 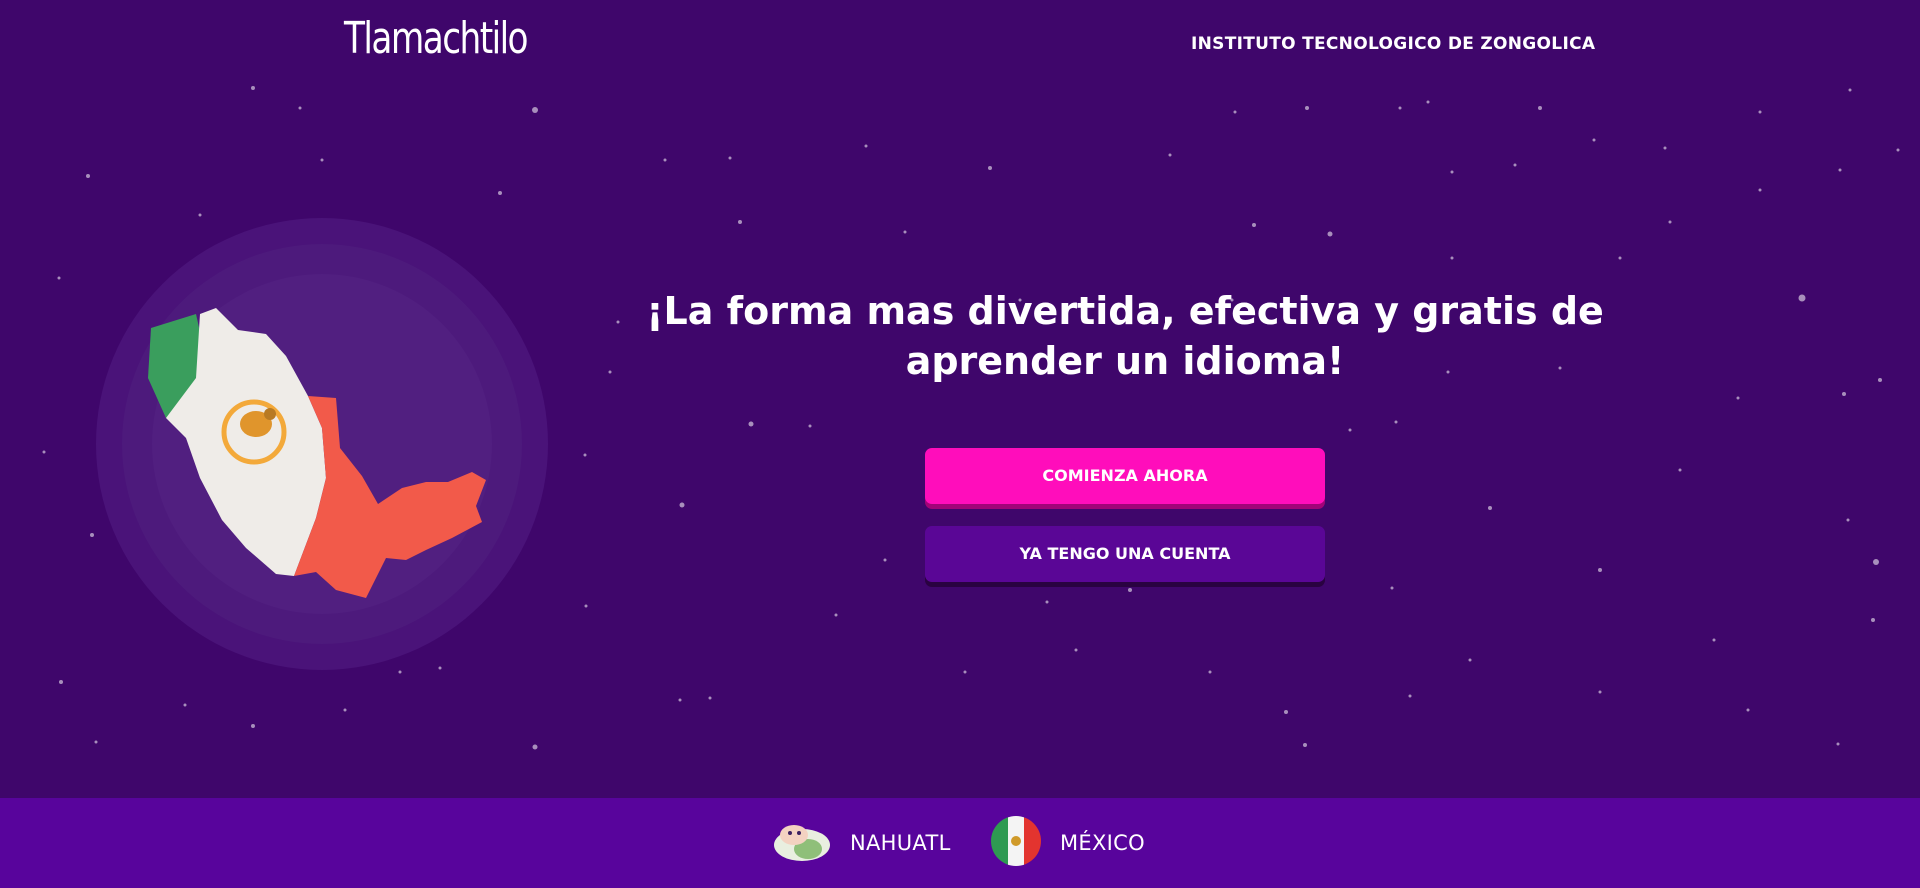 I want to click on start-now-button: COMIENZA AHORA, so click(x=1125, y=476).